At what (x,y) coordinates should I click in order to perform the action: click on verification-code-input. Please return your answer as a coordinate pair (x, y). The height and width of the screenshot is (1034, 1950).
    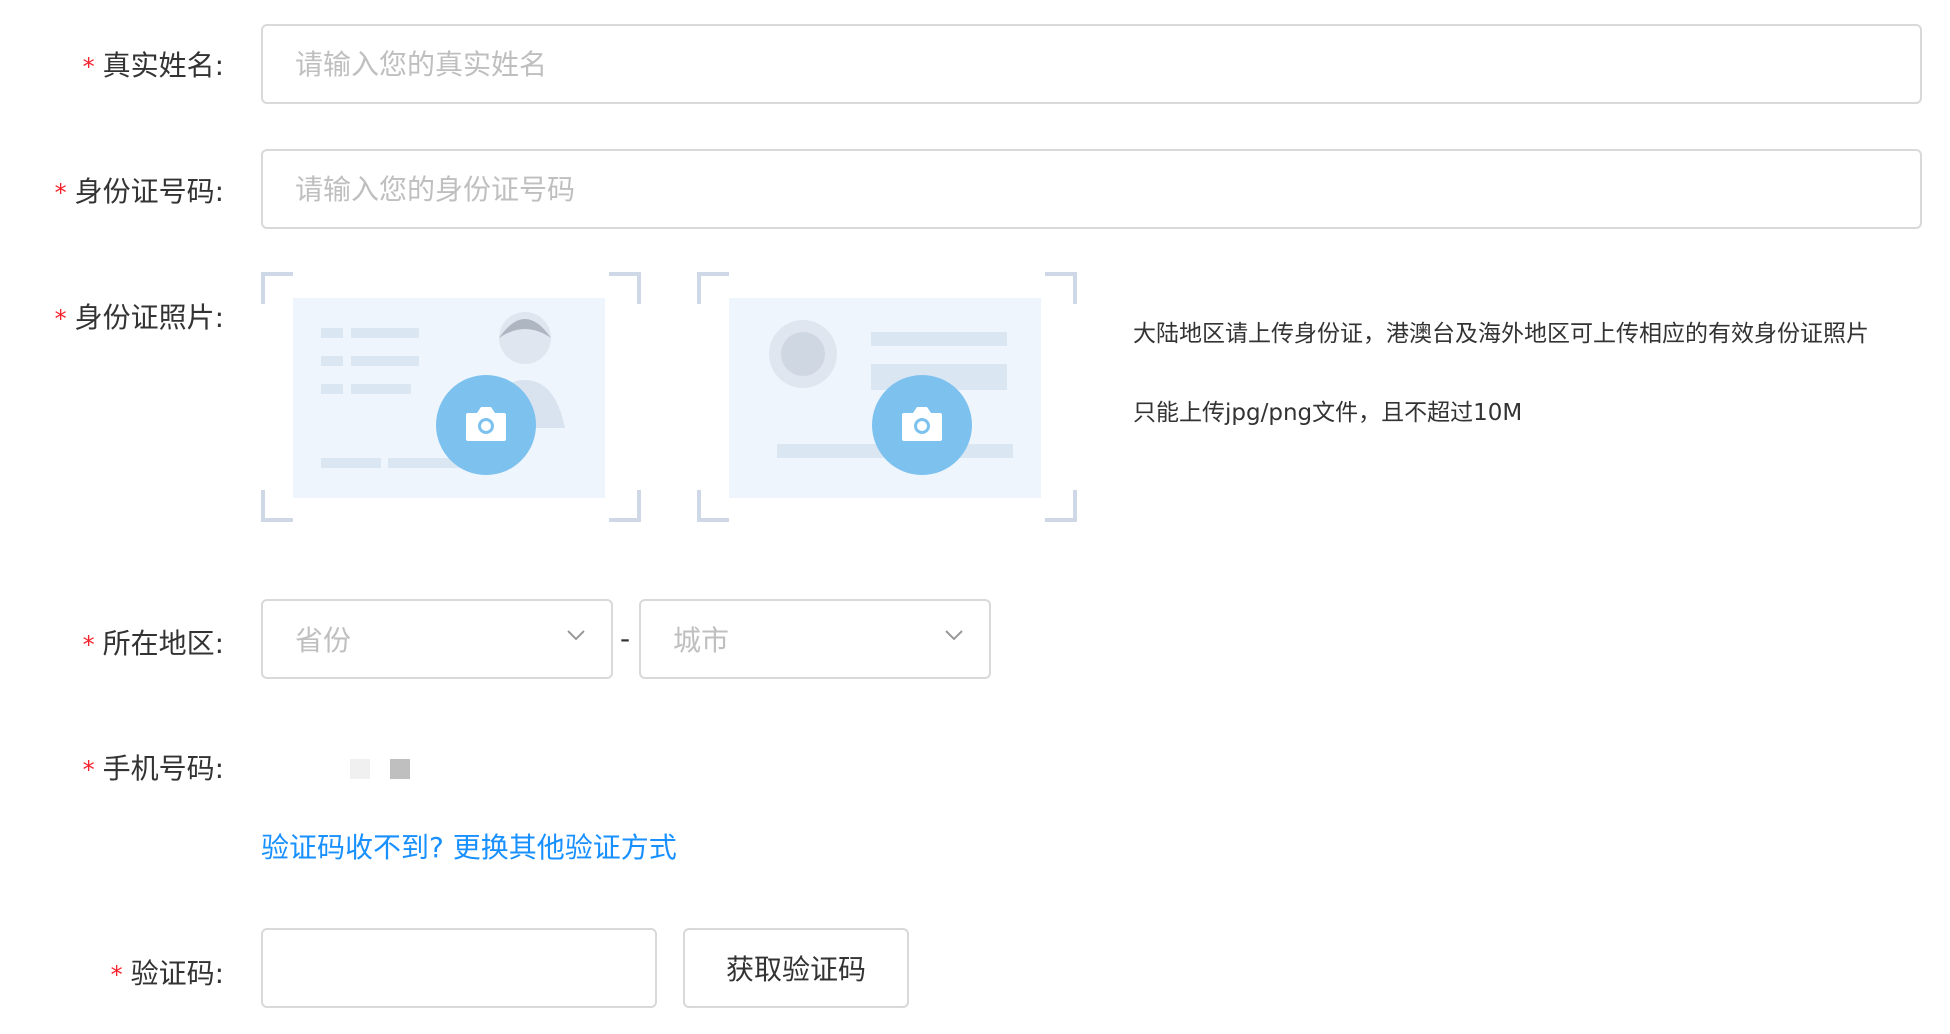
    Looking at the image, I should click on (459, 968).